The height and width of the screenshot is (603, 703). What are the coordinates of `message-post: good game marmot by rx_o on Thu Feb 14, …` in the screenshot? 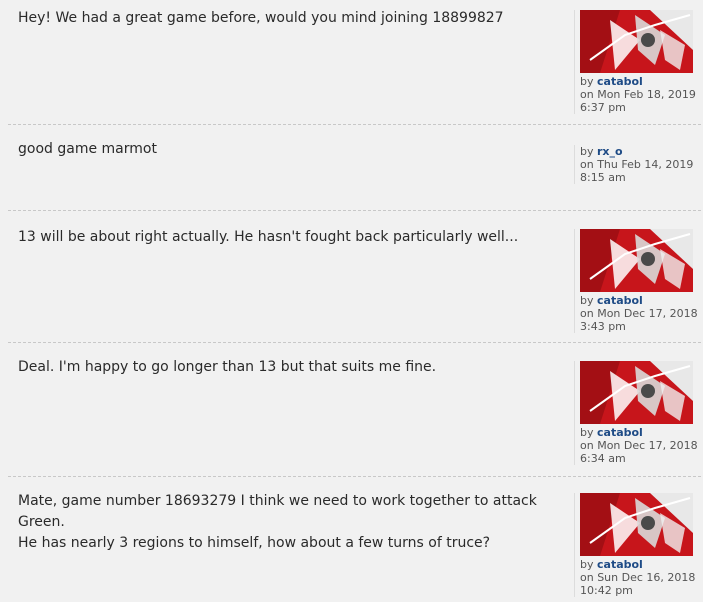 It's located at (354, 167).